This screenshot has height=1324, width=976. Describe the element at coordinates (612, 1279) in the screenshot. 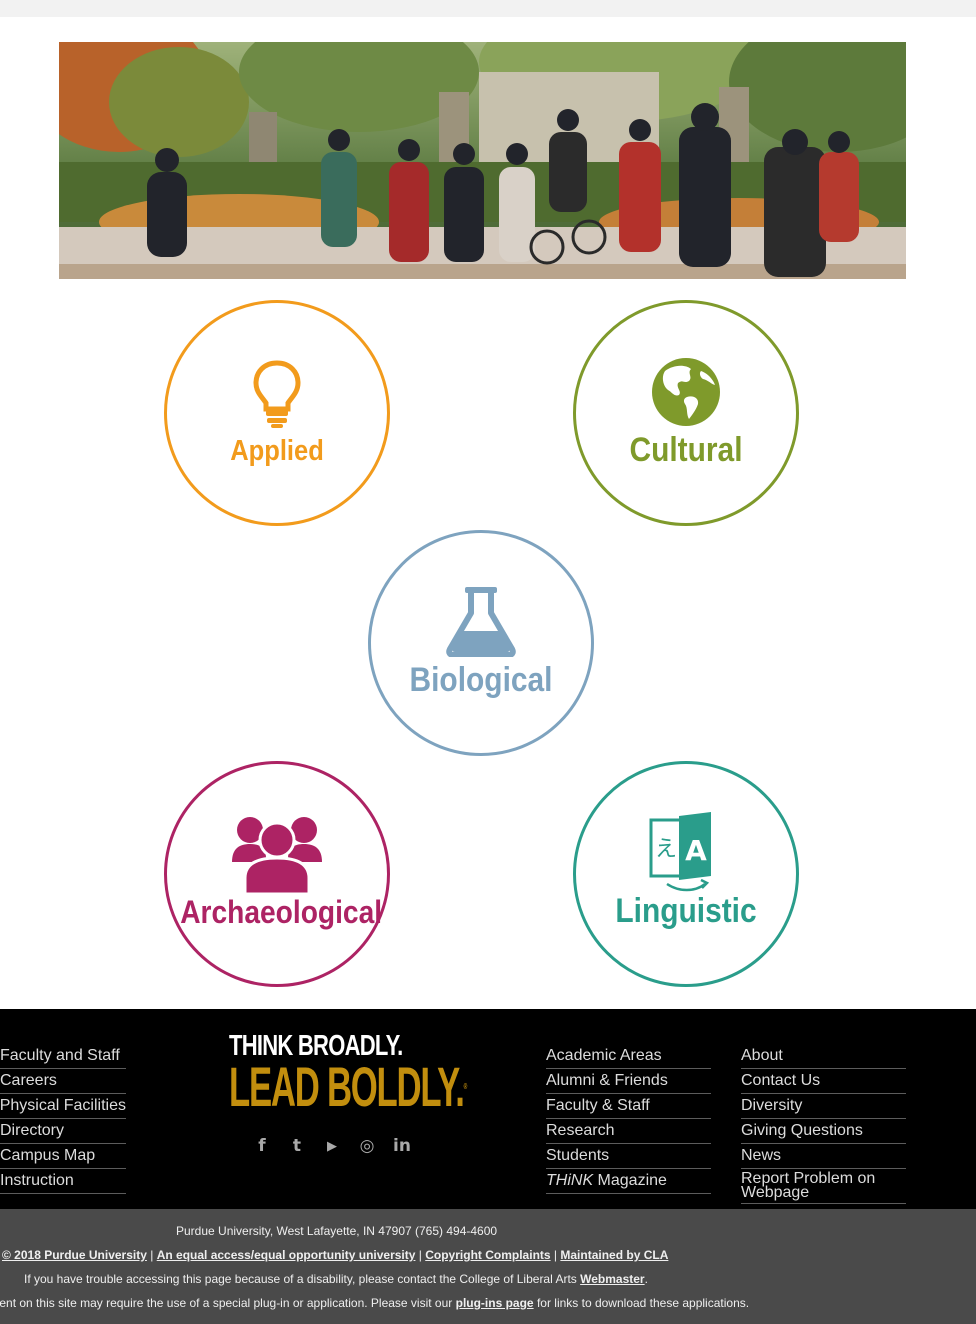

I see `webmaster-link: Webmaster` at that location.